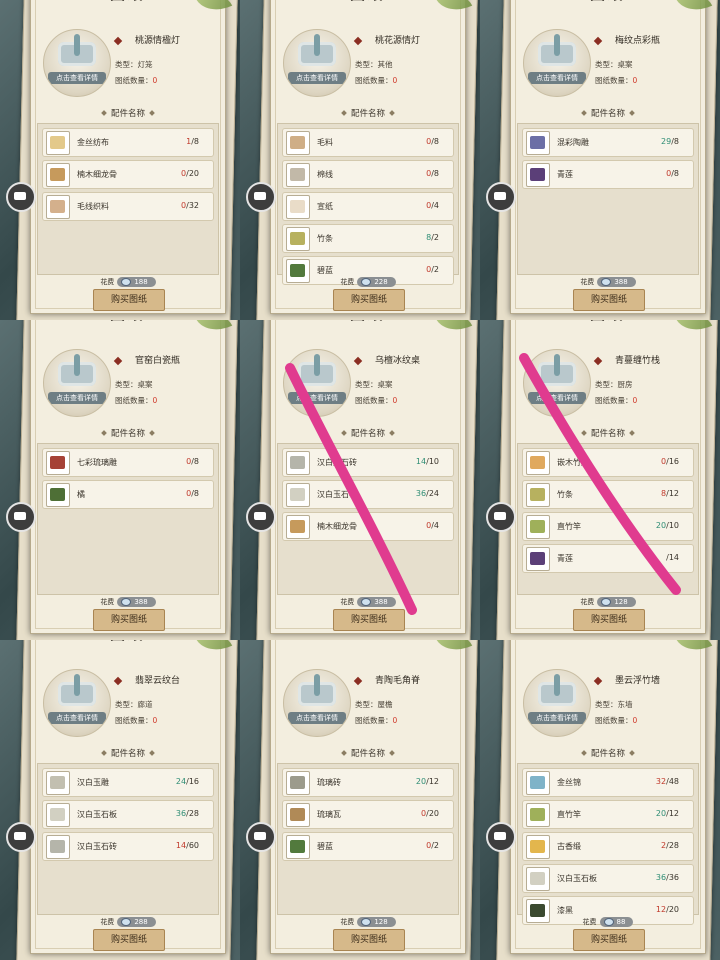  Describe the element at coordinates (608, 782) in the screenshot. I see `part-row: 金丝锦 32/48` at that location.